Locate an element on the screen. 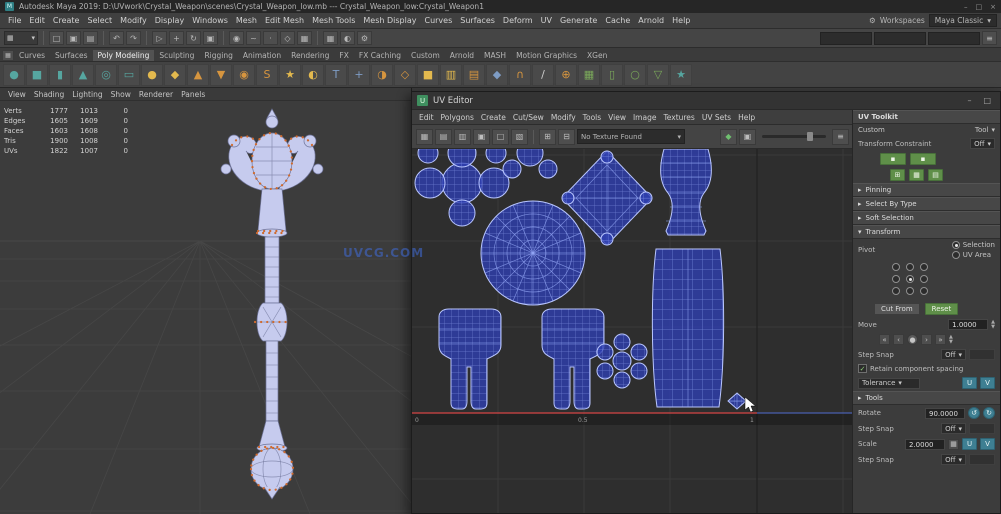 This screenshot has width=1001, height=514. shelf-bevel-icon: ◆ is located at coordinates (497, 74).